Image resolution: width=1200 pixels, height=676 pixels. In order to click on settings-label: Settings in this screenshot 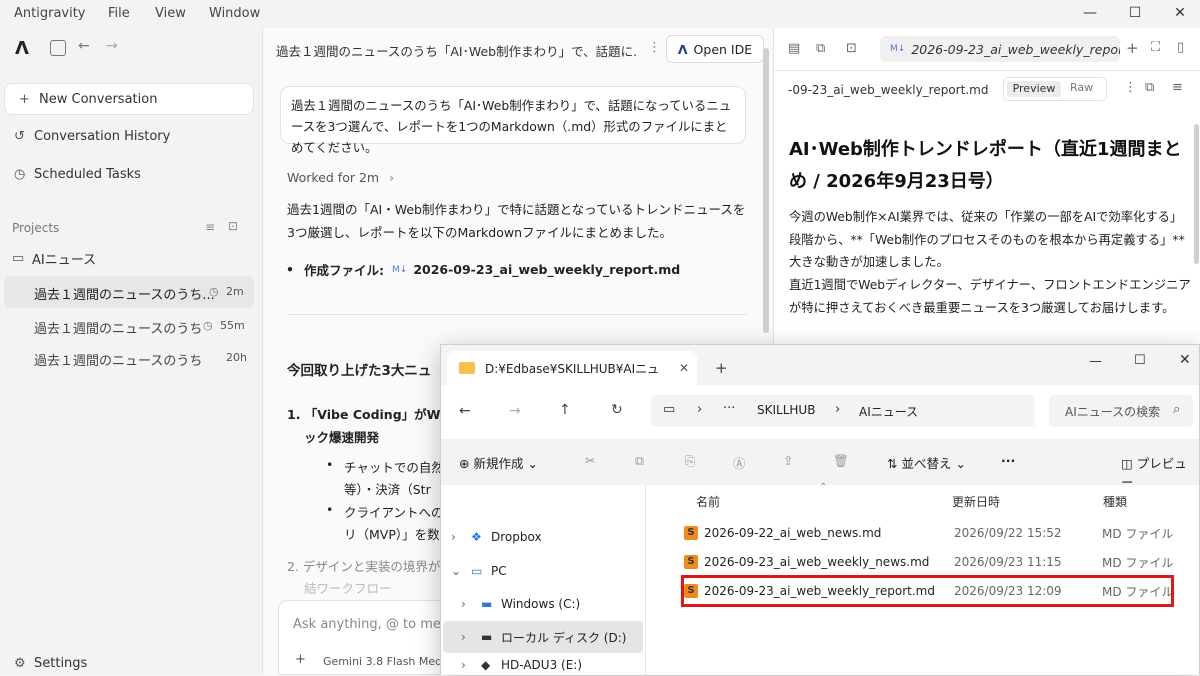, I will do `click(61, 663)`.